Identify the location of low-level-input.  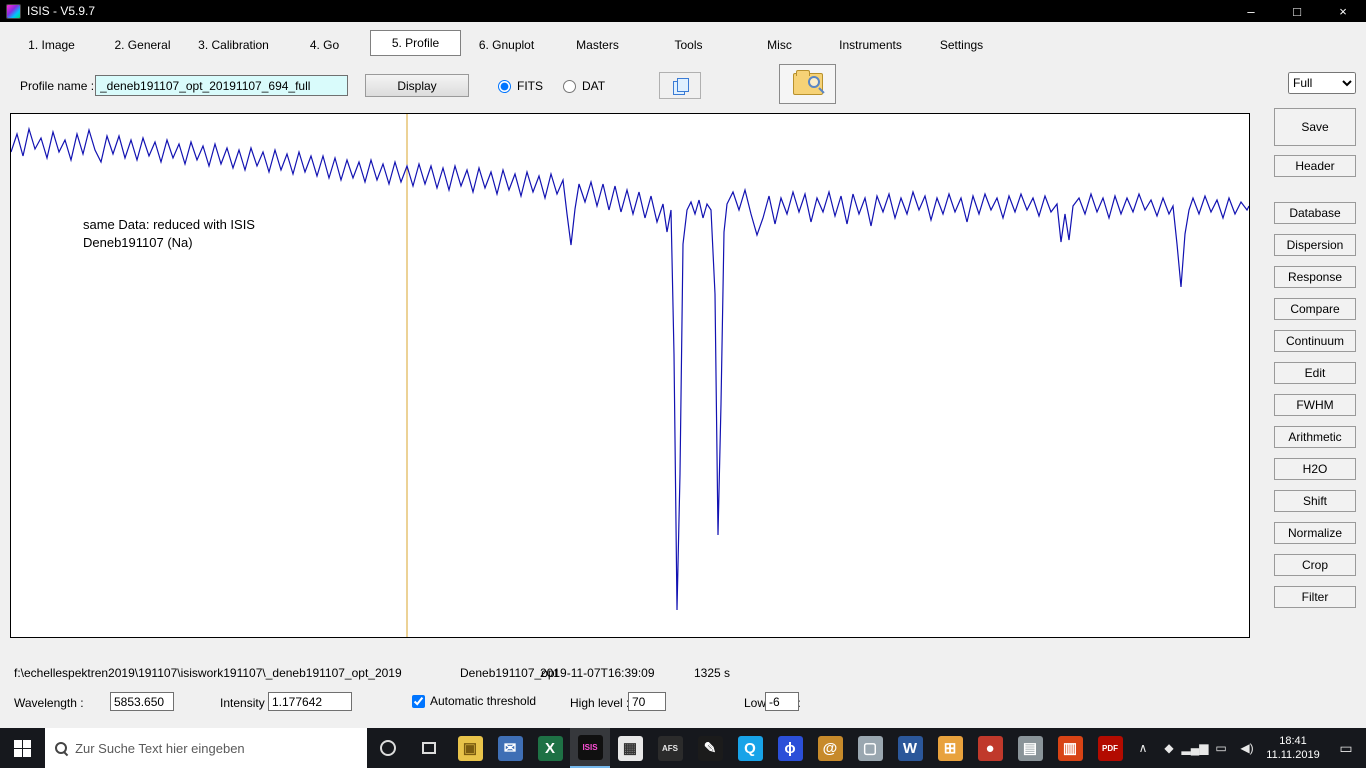
(782, 701).